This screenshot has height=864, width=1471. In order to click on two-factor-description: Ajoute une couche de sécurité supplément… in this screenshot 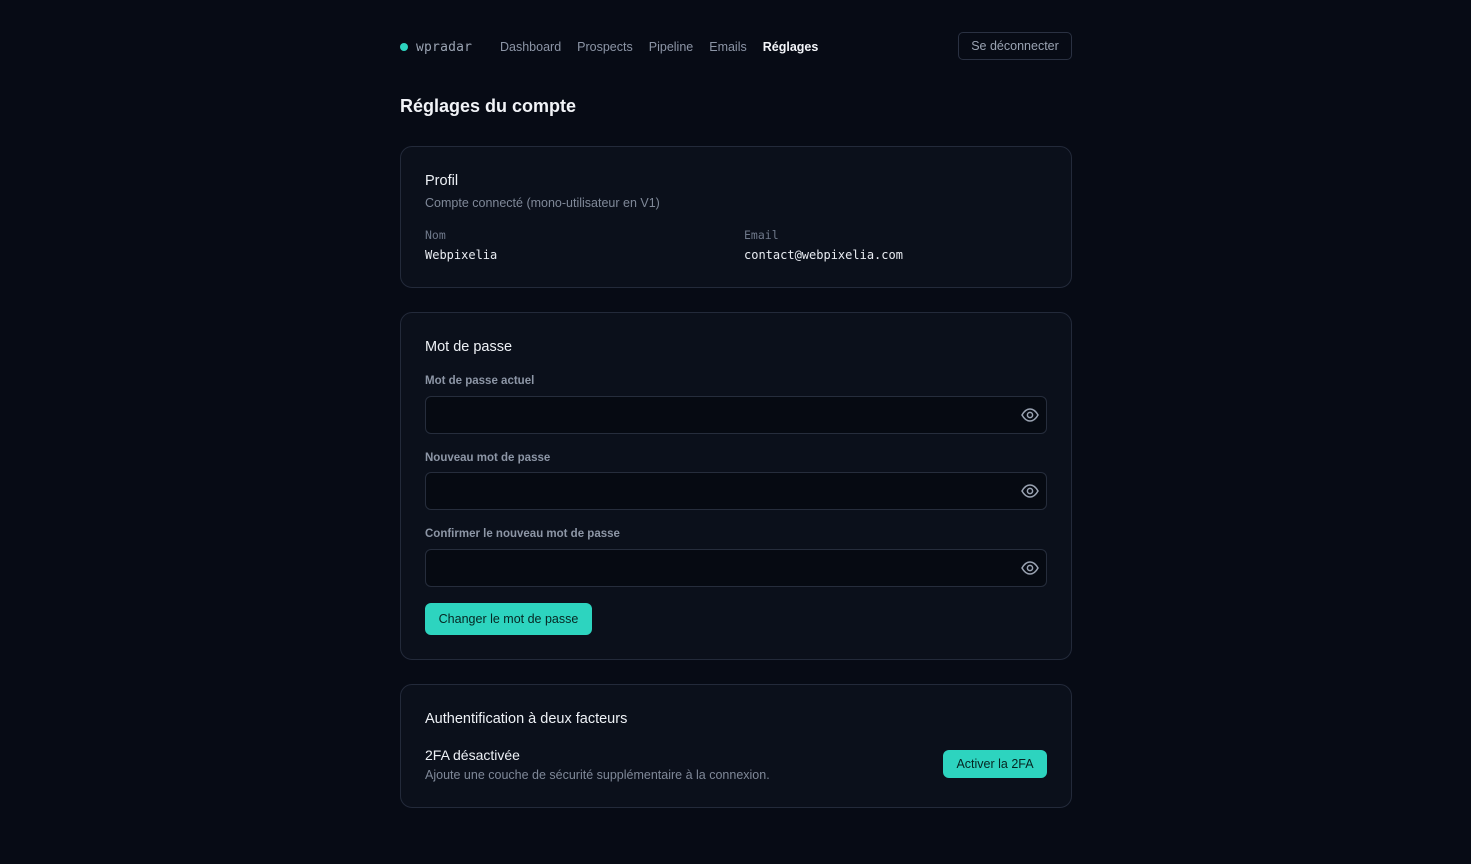, I will do `click(597, 775)`.